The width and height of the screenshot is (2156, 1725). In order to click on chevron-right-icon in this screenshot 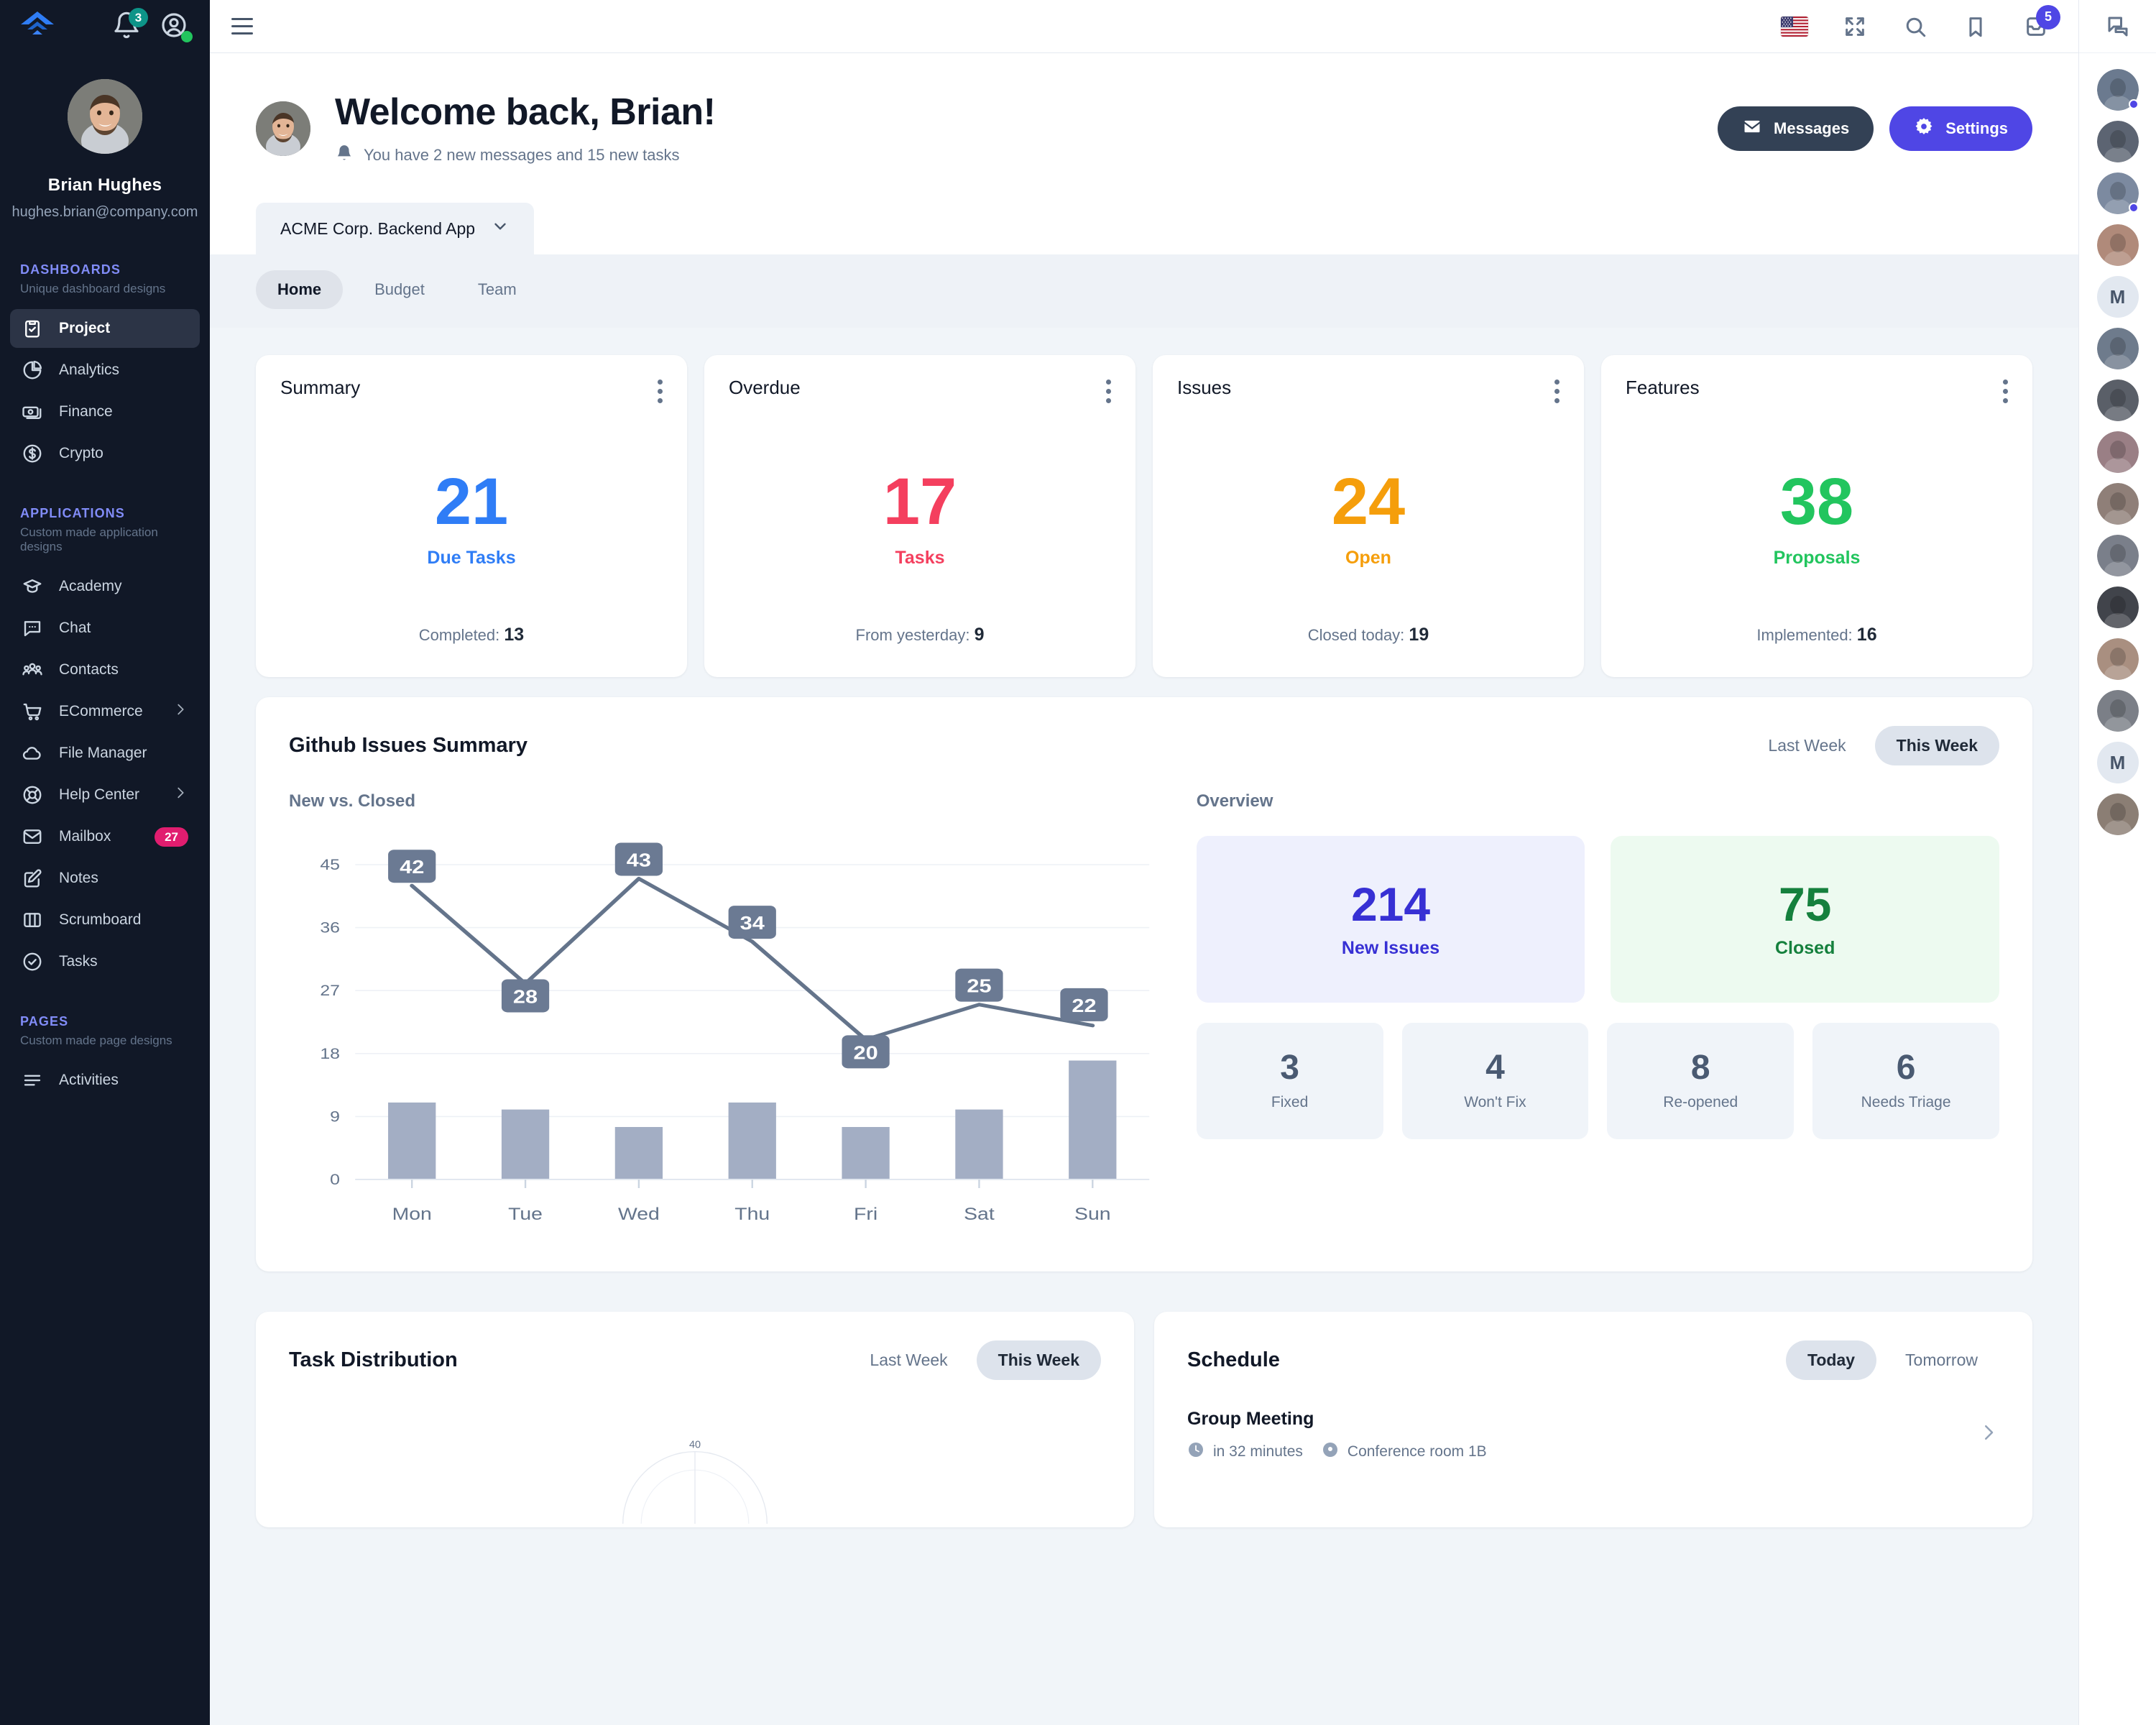, I will do `click(1989, 1436)`.